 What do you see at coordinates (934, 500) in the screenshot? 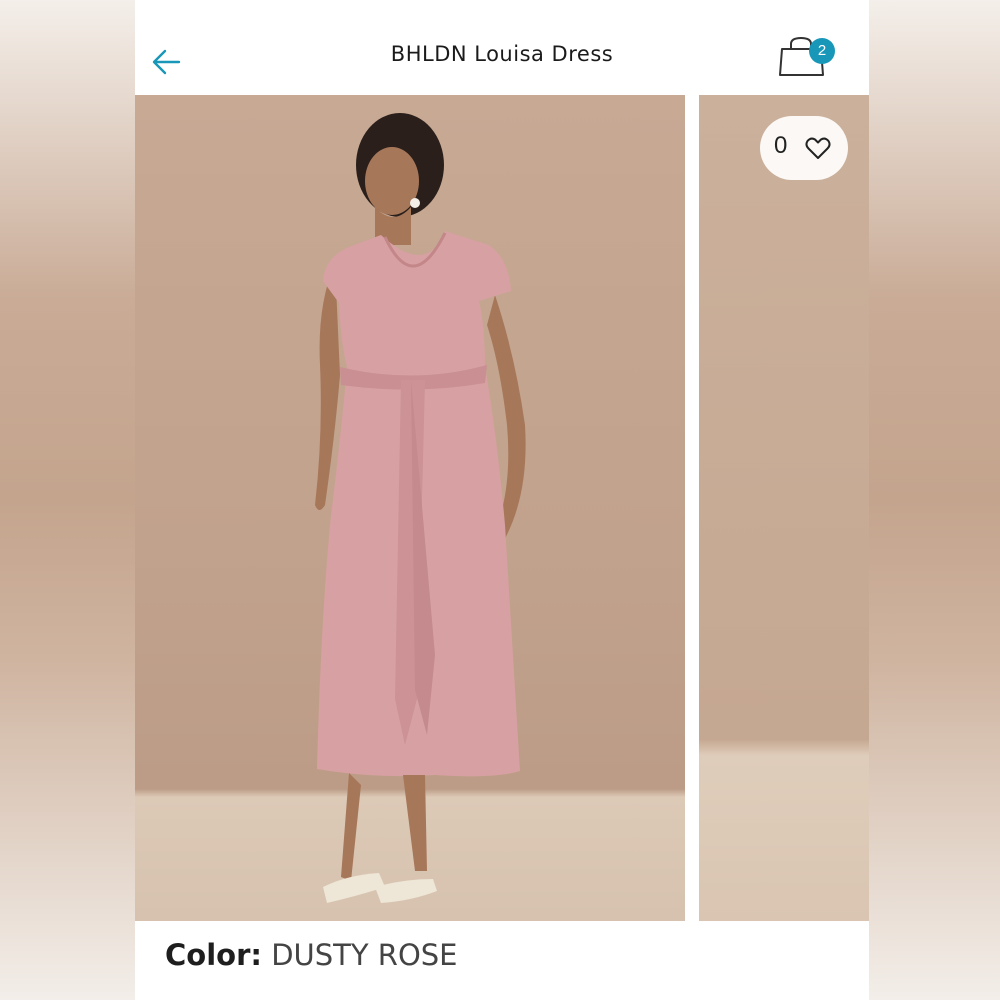
I see `background-blur-right` at bounding box center [934, 500].